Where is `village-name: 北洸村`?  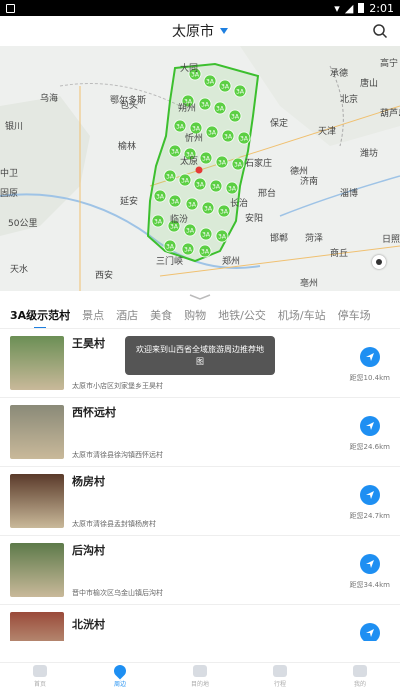 village-name: 北洸村 is located at coordinates (88, 624).